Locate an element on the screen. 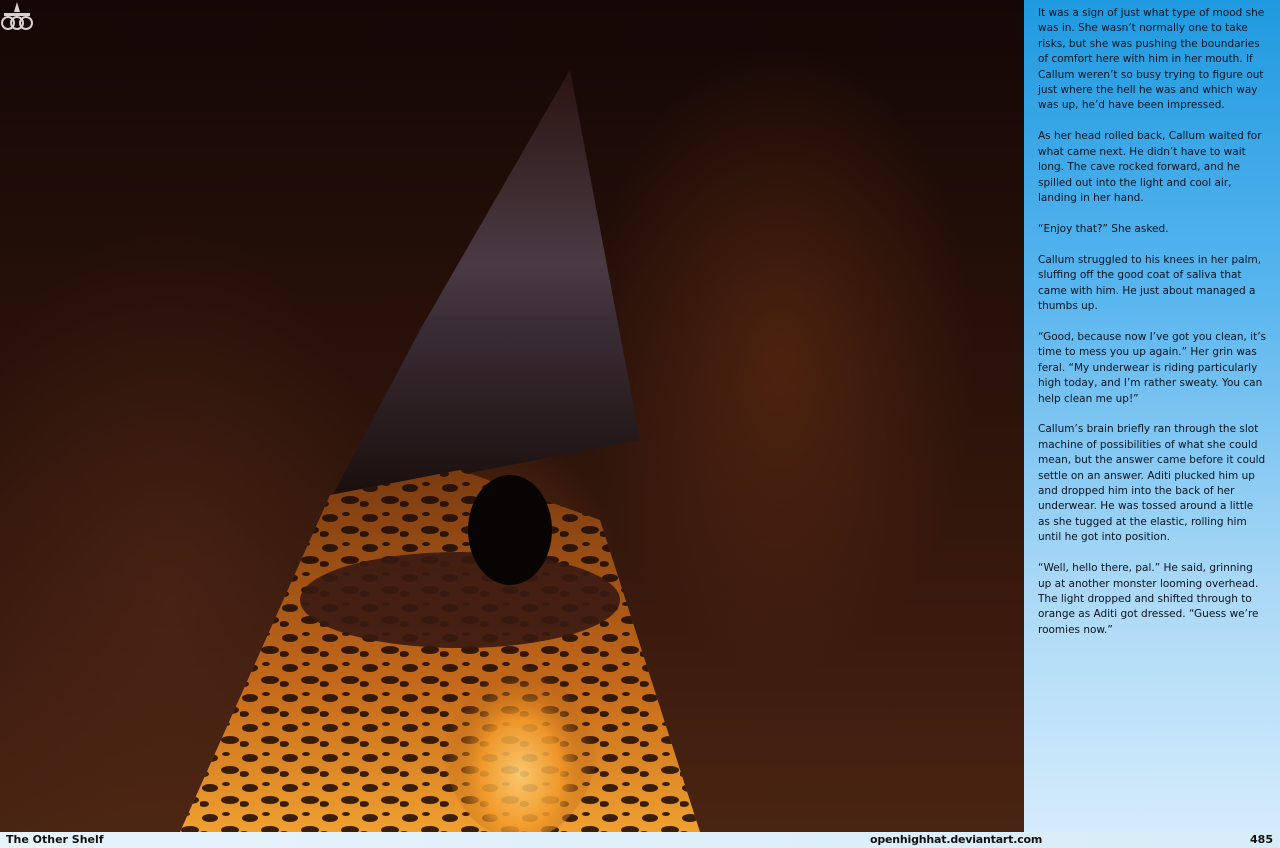 The width and height of the screenshot is (1280, 848). paragraph-3: “Enjoy that?” She asked. is located at coordinates (1103, 228).